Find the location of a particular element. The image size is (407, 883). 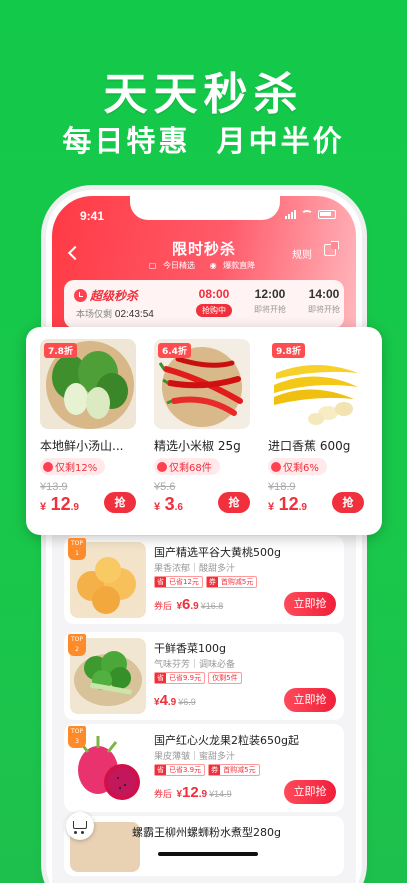

coupon-tags: 省已省3.9元 券首购减5元 is located at coordinates (207, 770).